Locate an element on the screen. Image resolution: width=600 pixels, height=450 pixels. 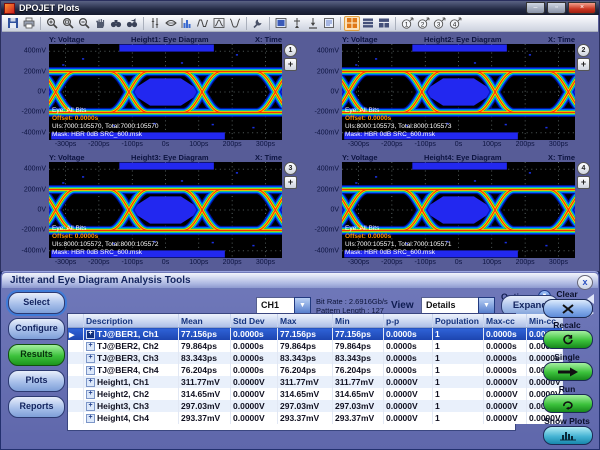
column-header: Min is located at coordinates (358, 321).